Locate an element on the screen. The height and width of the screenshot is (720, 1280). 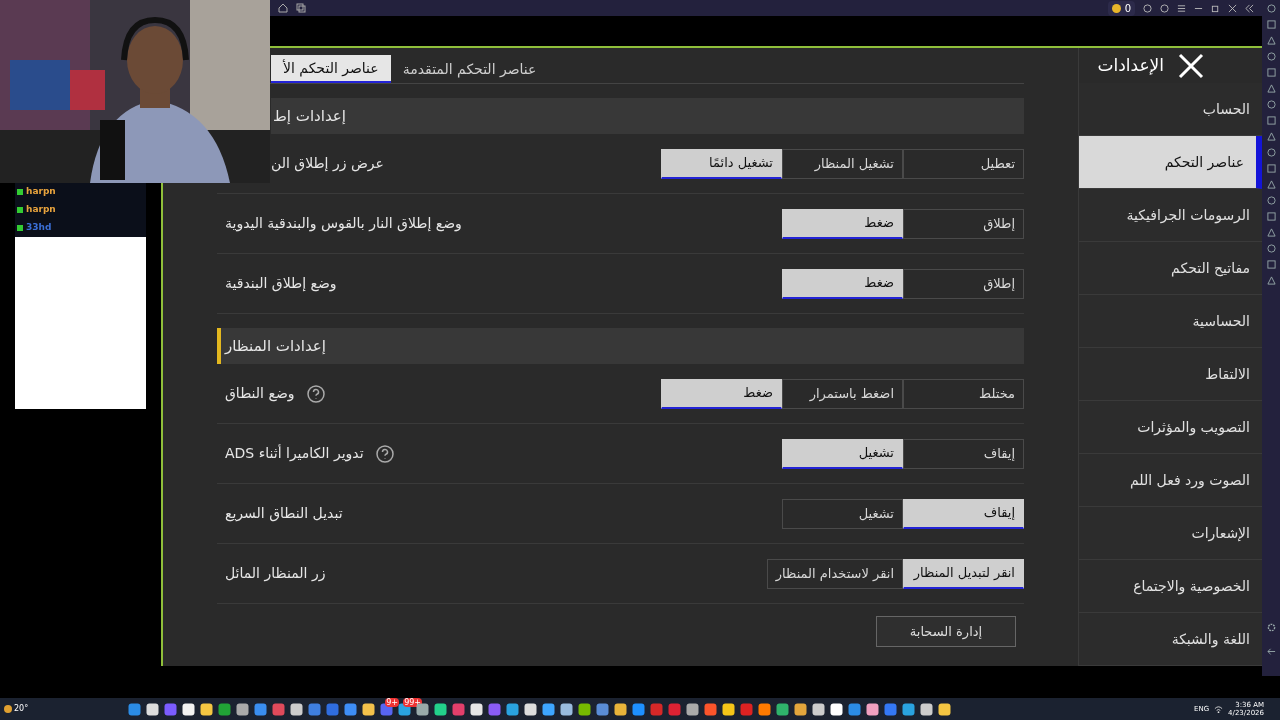
tab: عناصر التحكم المتقدمة is located at coordinates (469, 69).